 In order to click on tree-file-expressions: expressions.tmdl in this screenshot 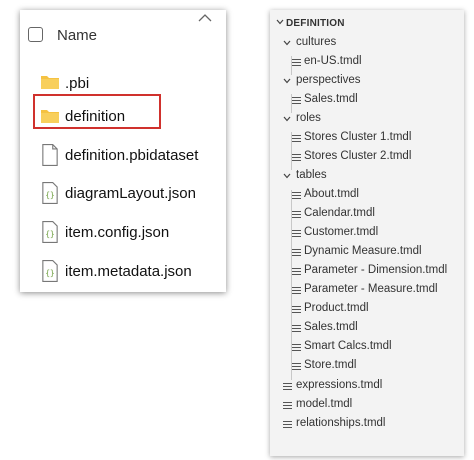, I will do `click(367, 386)`.